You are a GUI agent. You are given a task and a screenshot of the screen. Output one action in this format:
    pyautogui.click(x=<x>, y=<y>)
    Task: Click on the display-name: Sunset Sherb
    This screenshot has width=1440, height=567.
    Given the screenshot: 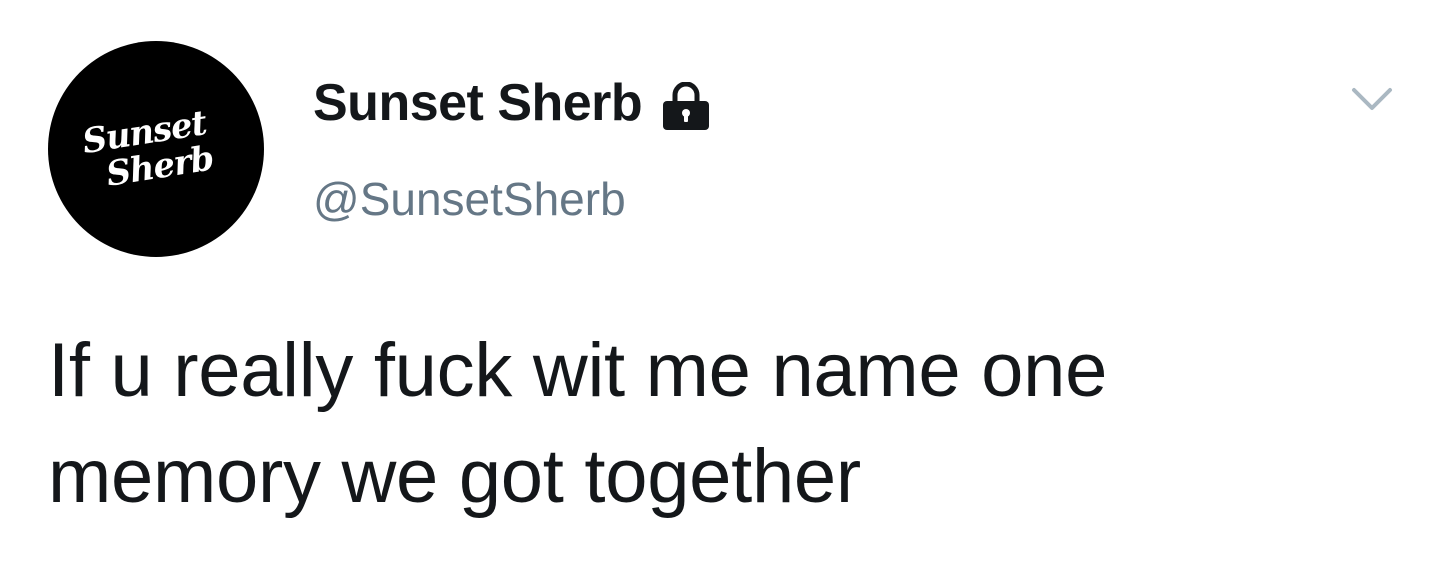 What is the action you would take?
    pyautogui.click(x=478, y=103)
    